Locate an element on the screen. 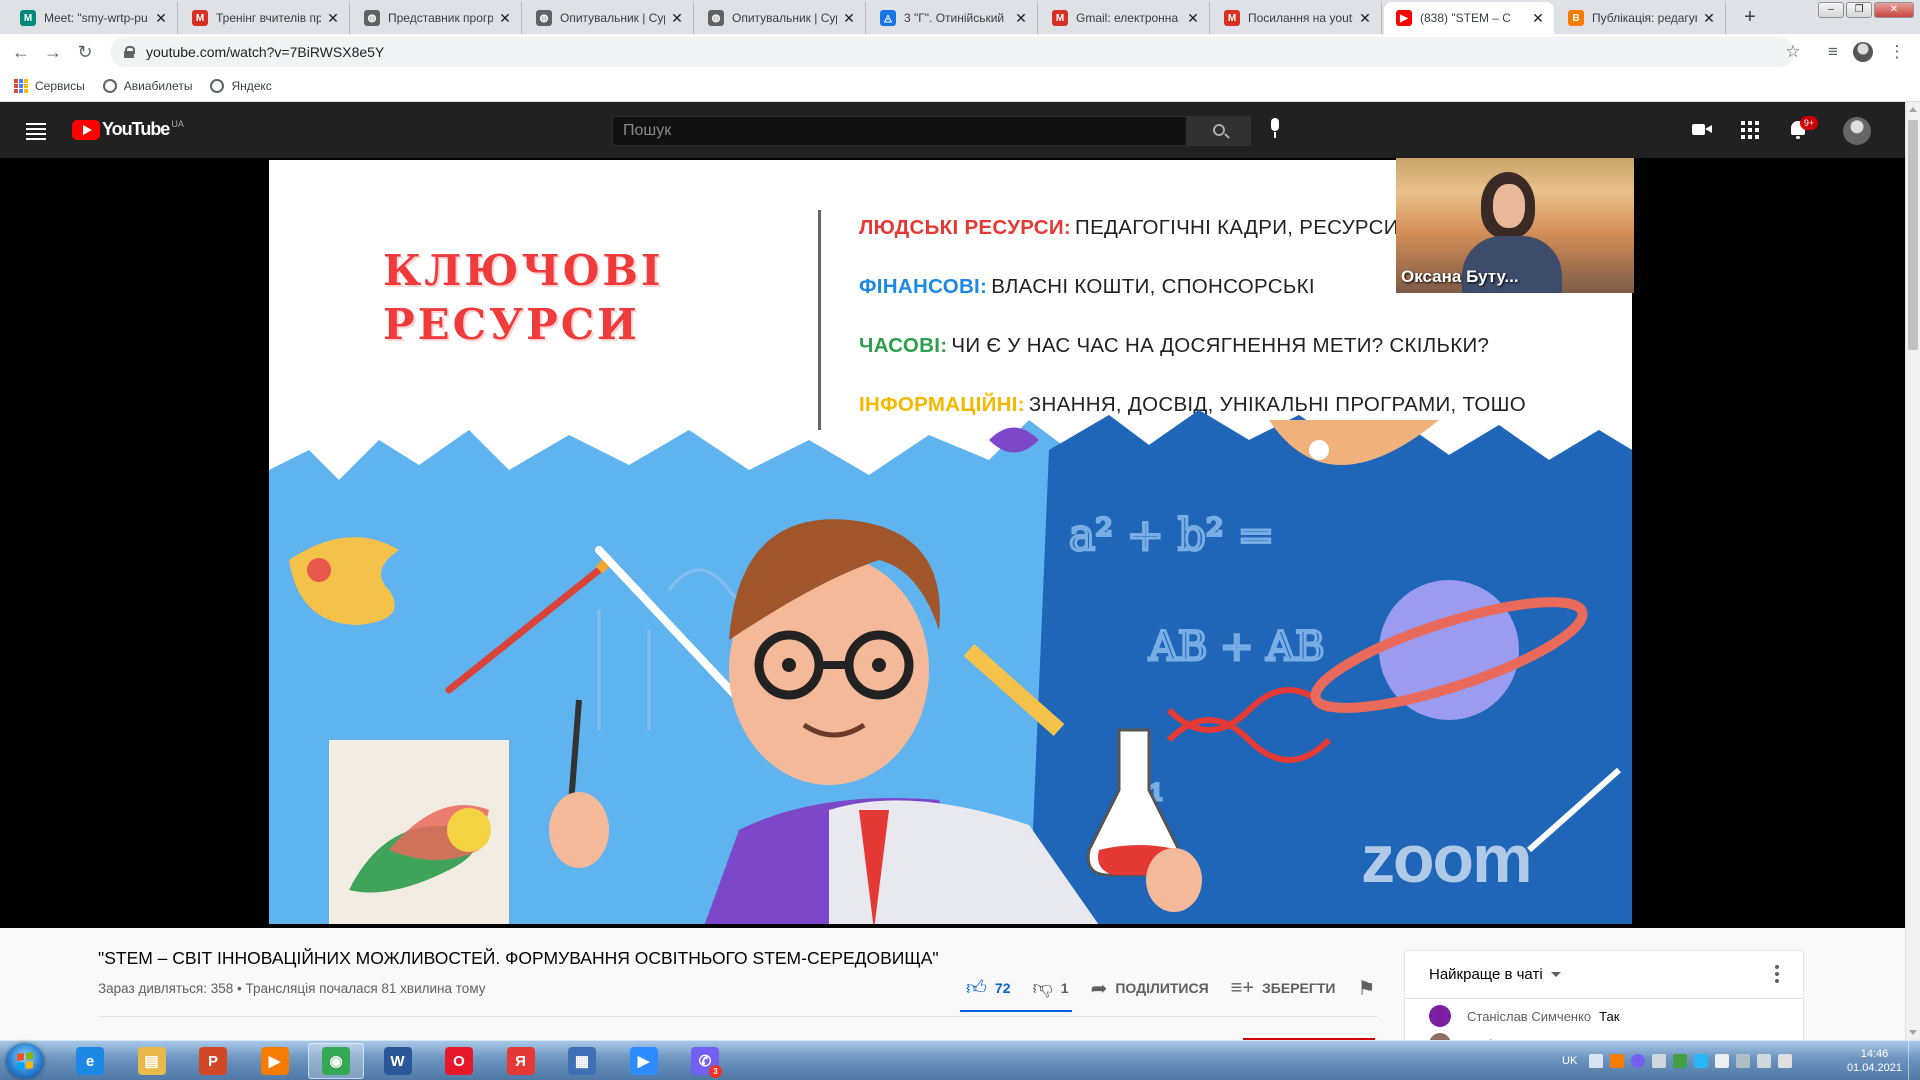 The width and height of the screenshot is (1920, 1080). apps-grid-icon is located at coordinates (1750, 130).